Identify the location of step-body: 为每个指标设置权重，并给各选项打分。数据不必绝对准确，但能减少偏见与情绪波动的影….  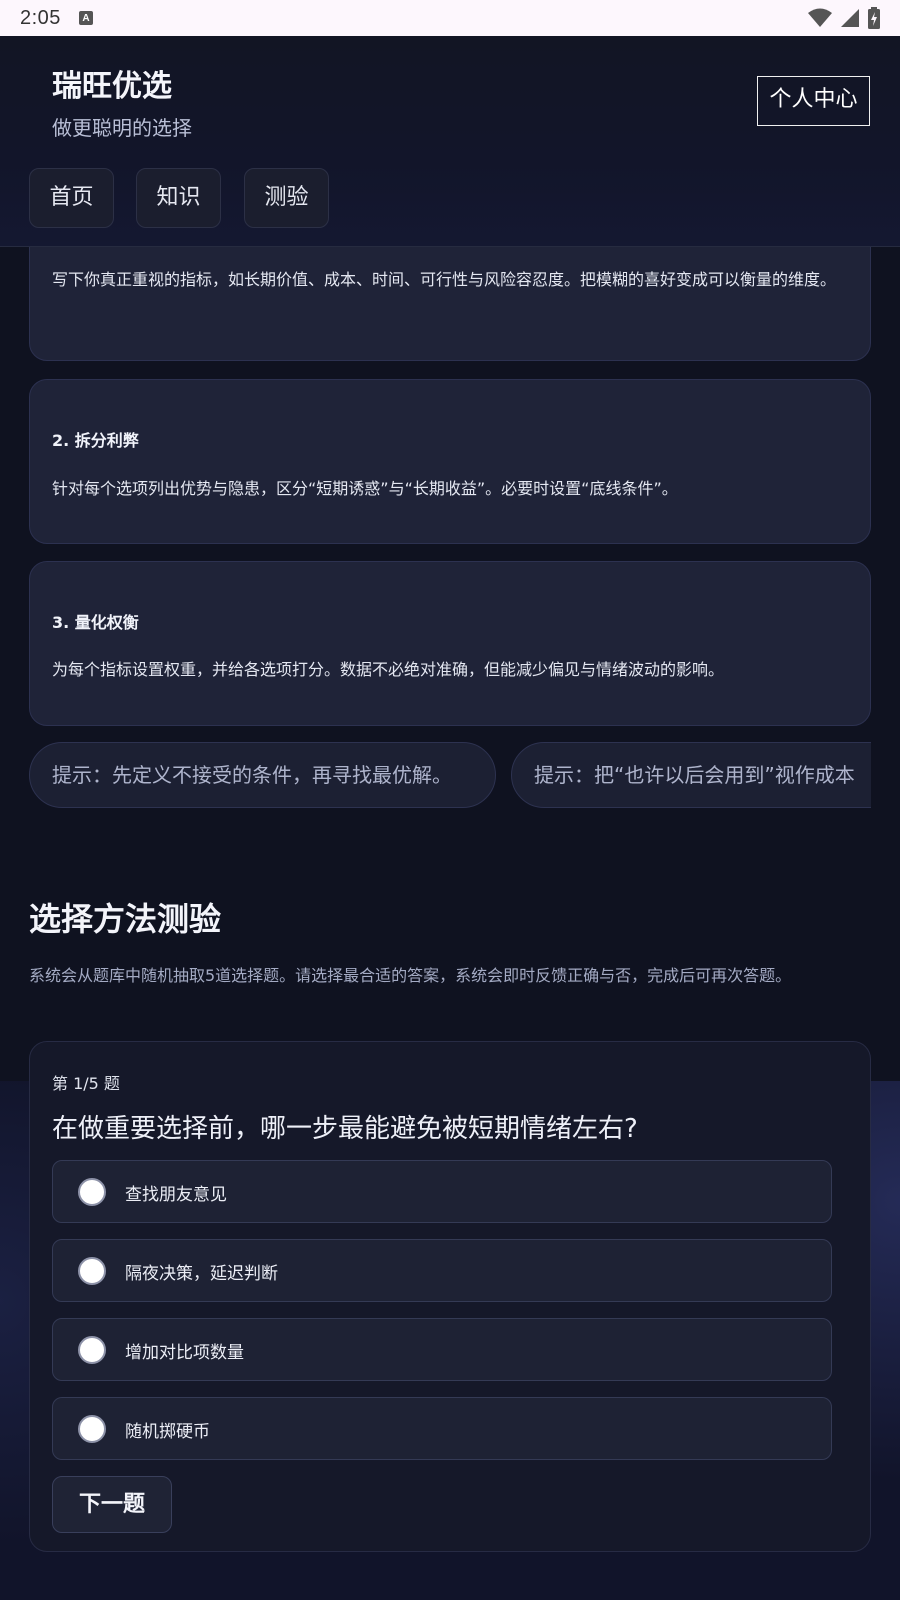
(388, 669).